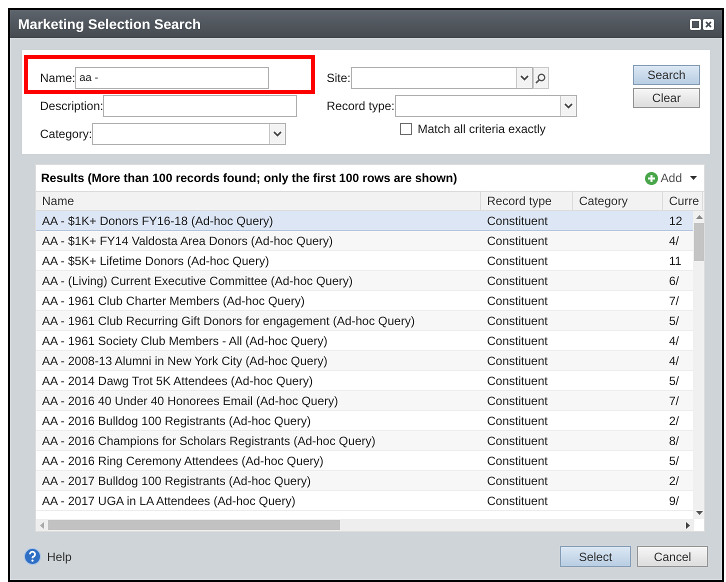  Describe the element at coordinates (708, 24) in the screenshot. I see `close-icon` at that location.